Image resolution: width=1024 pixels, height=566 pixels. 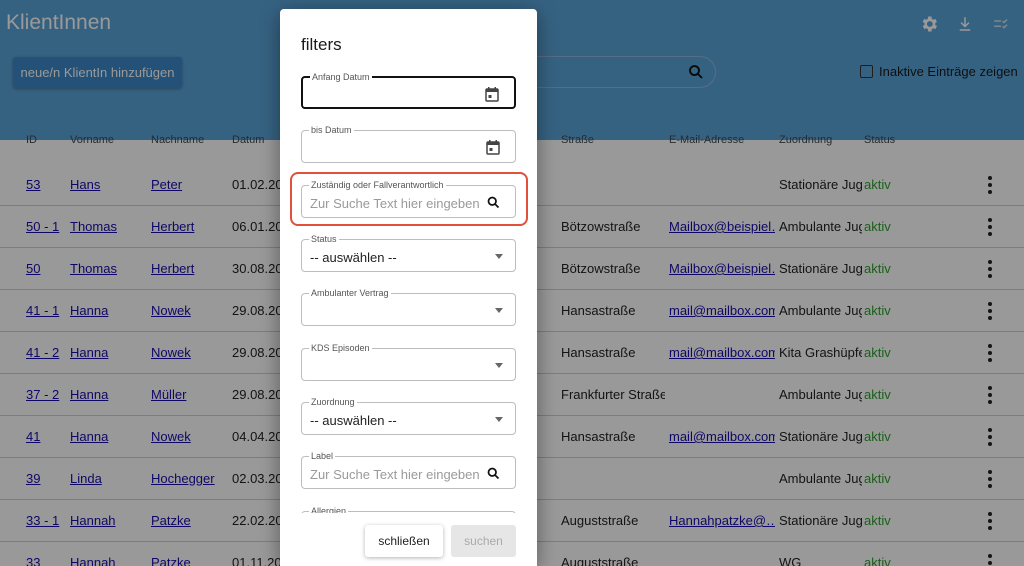 What do you see at coordinates (408, 90) in the screenshot?
I see `anfang-datum-field: Anfang Datum` at bounding box center [408, 90].